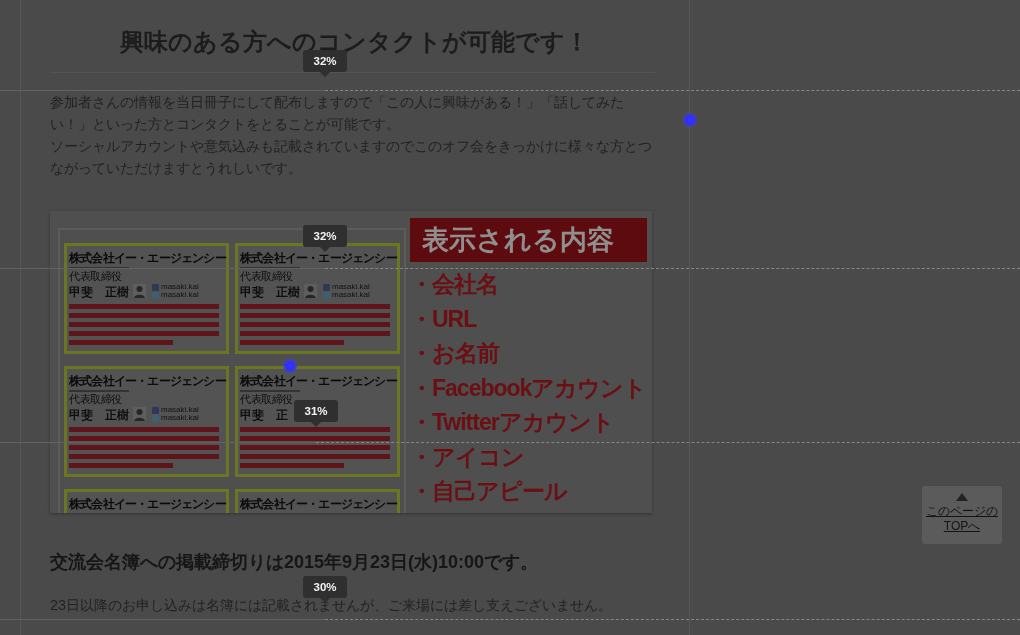 The width and height of the screenshot is (1020, 635). What do you see at coordinates (316, 413) in the screenshot?
I see `percent-tooltip: 31%` at bounding box center [316, 413].